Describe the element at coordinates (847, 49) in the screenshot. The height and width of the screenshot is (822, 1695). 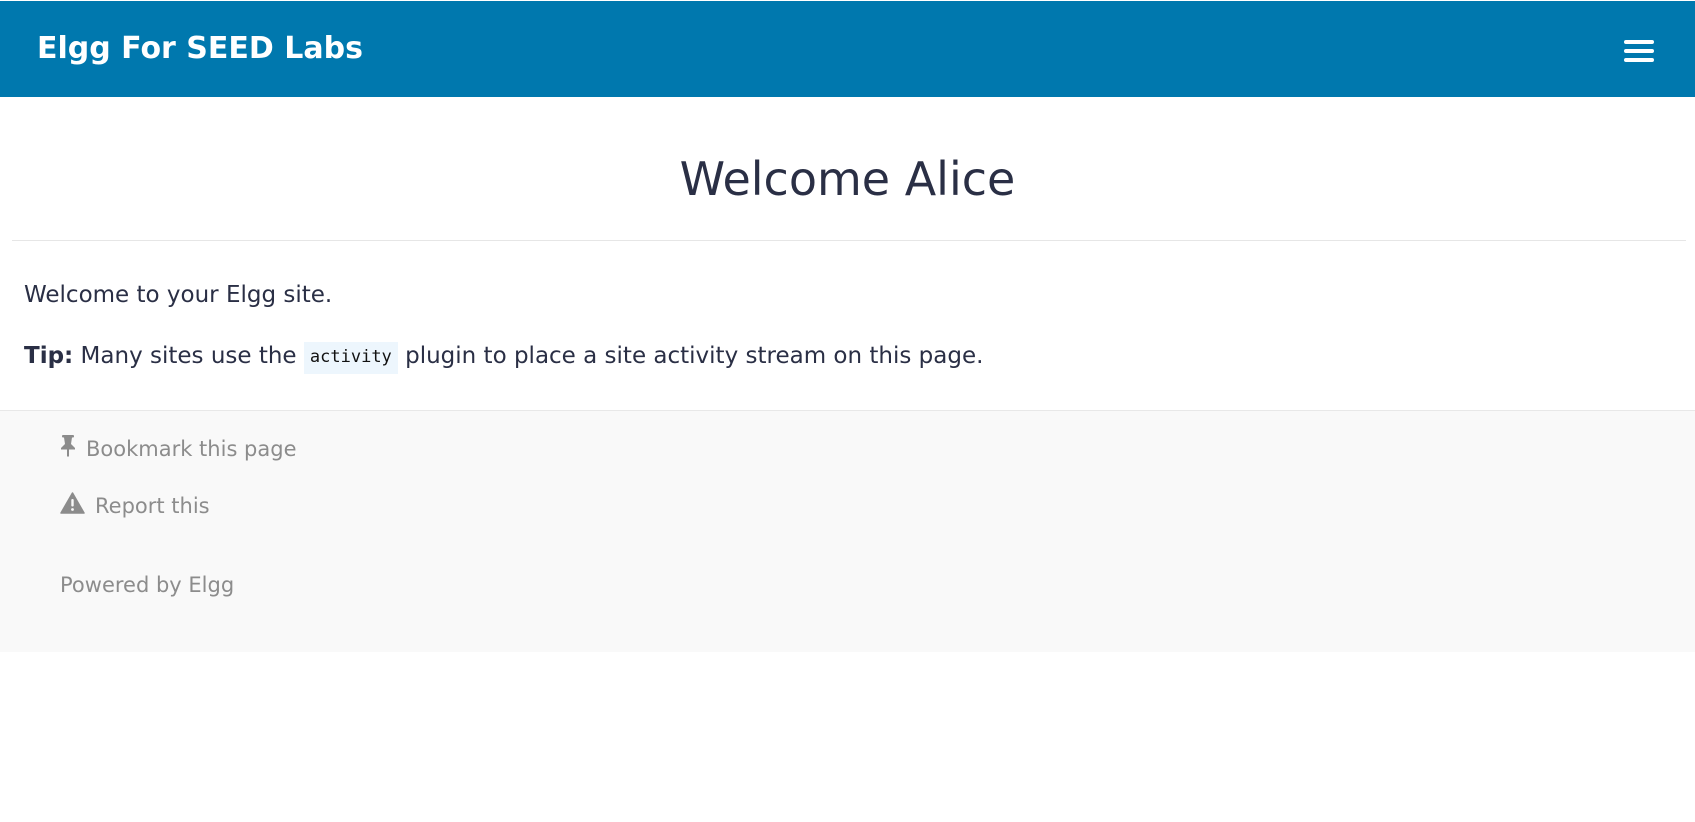
I see `top-bar: Elgg For SEED Labs` at that location.